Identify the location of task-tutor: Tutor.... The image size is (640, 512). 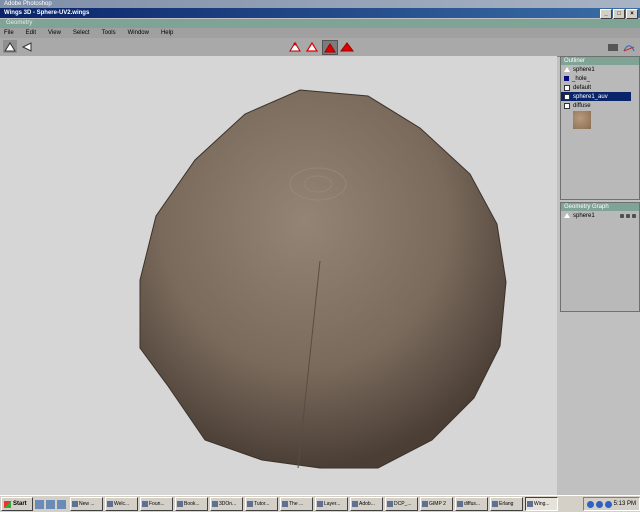
(261, 504).